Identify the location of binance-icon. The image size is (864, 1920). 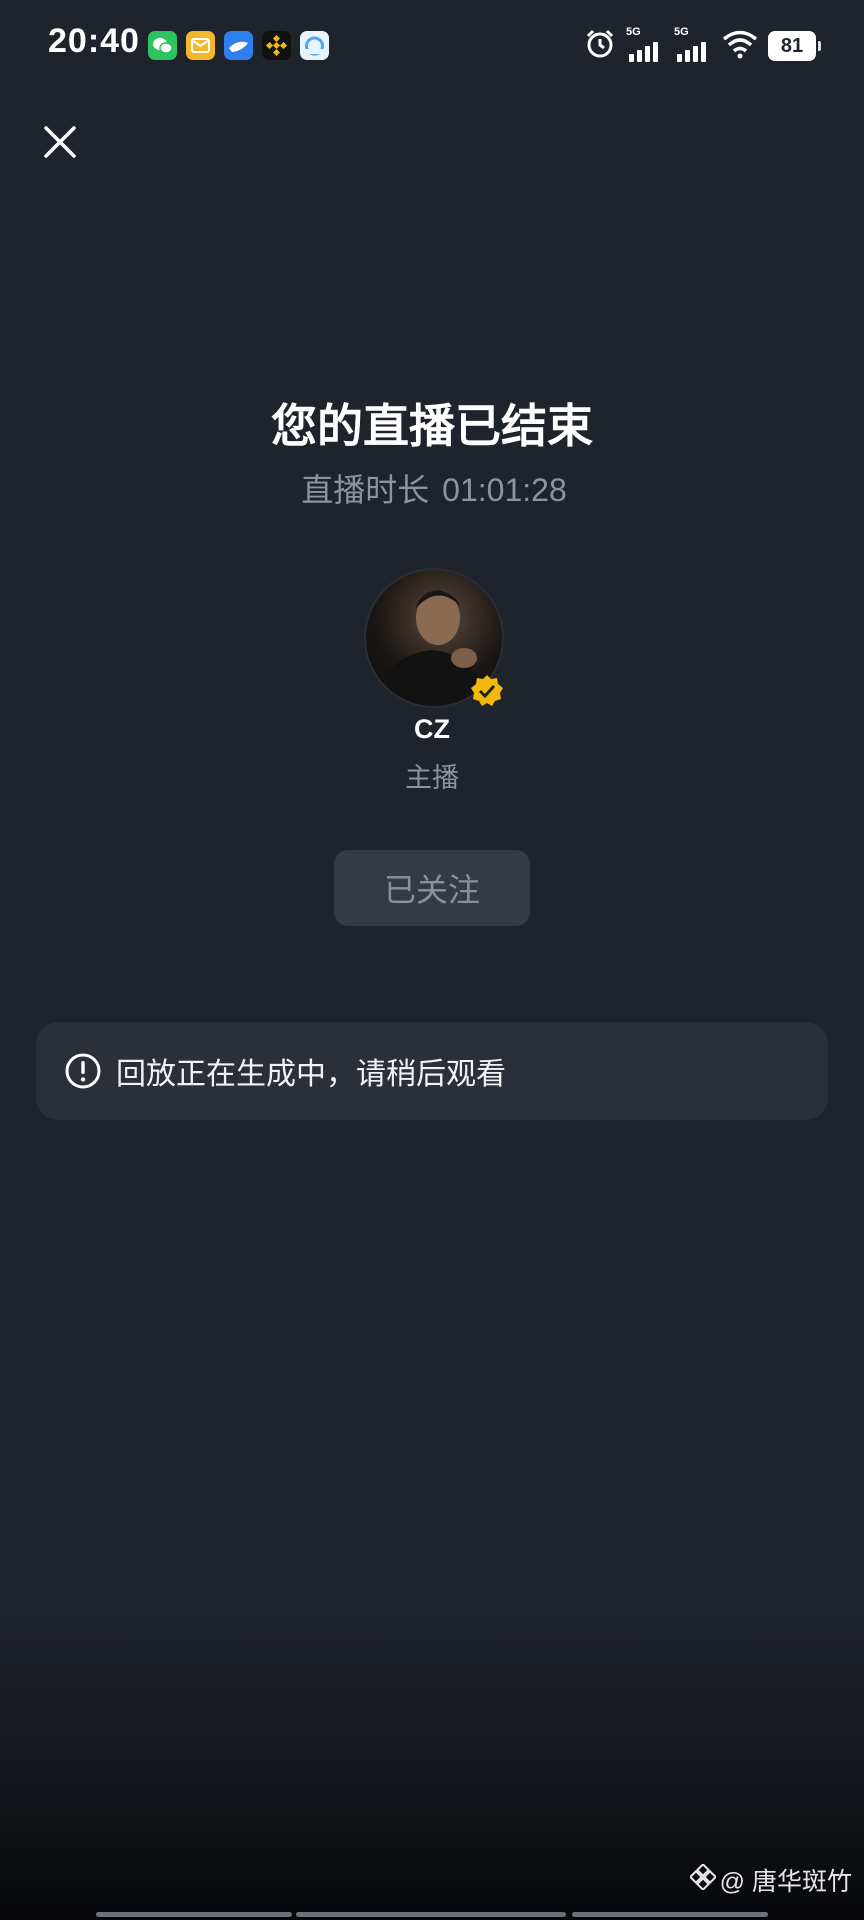
(276, 45).